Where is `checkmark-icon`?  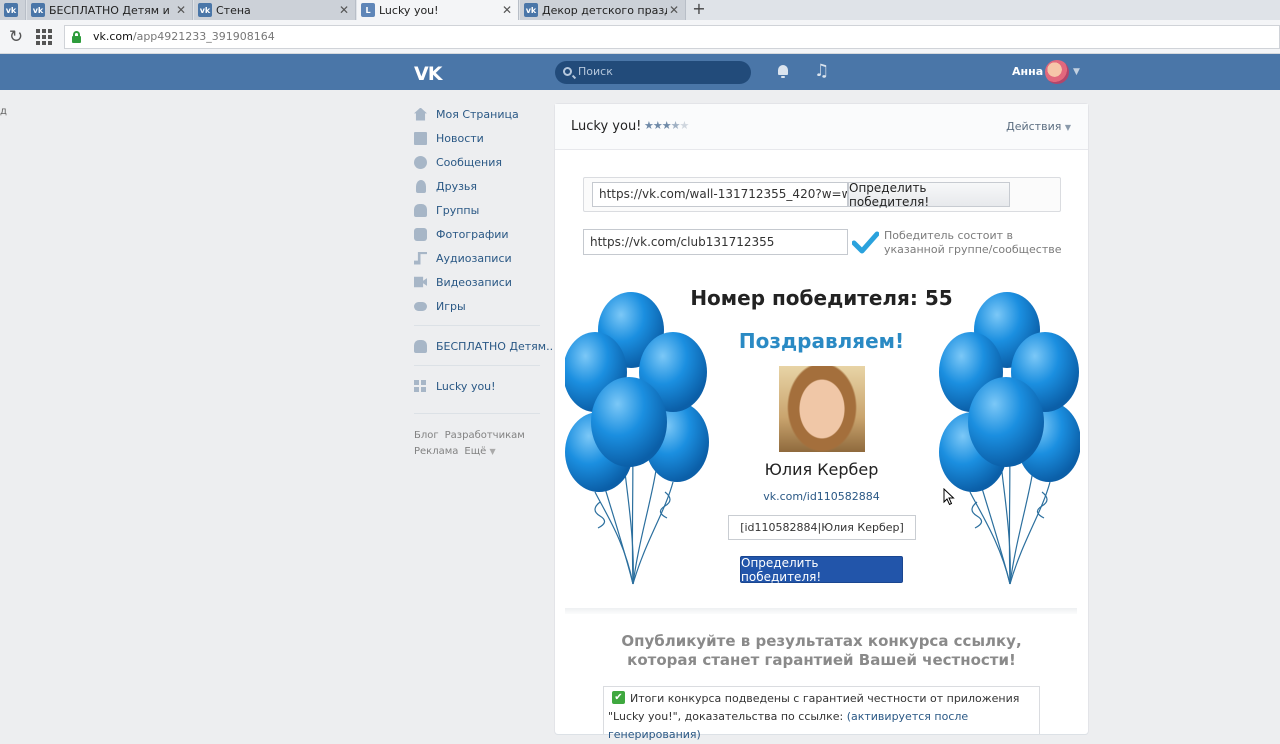 checkmark-icon is located at coordinates (865, 243).